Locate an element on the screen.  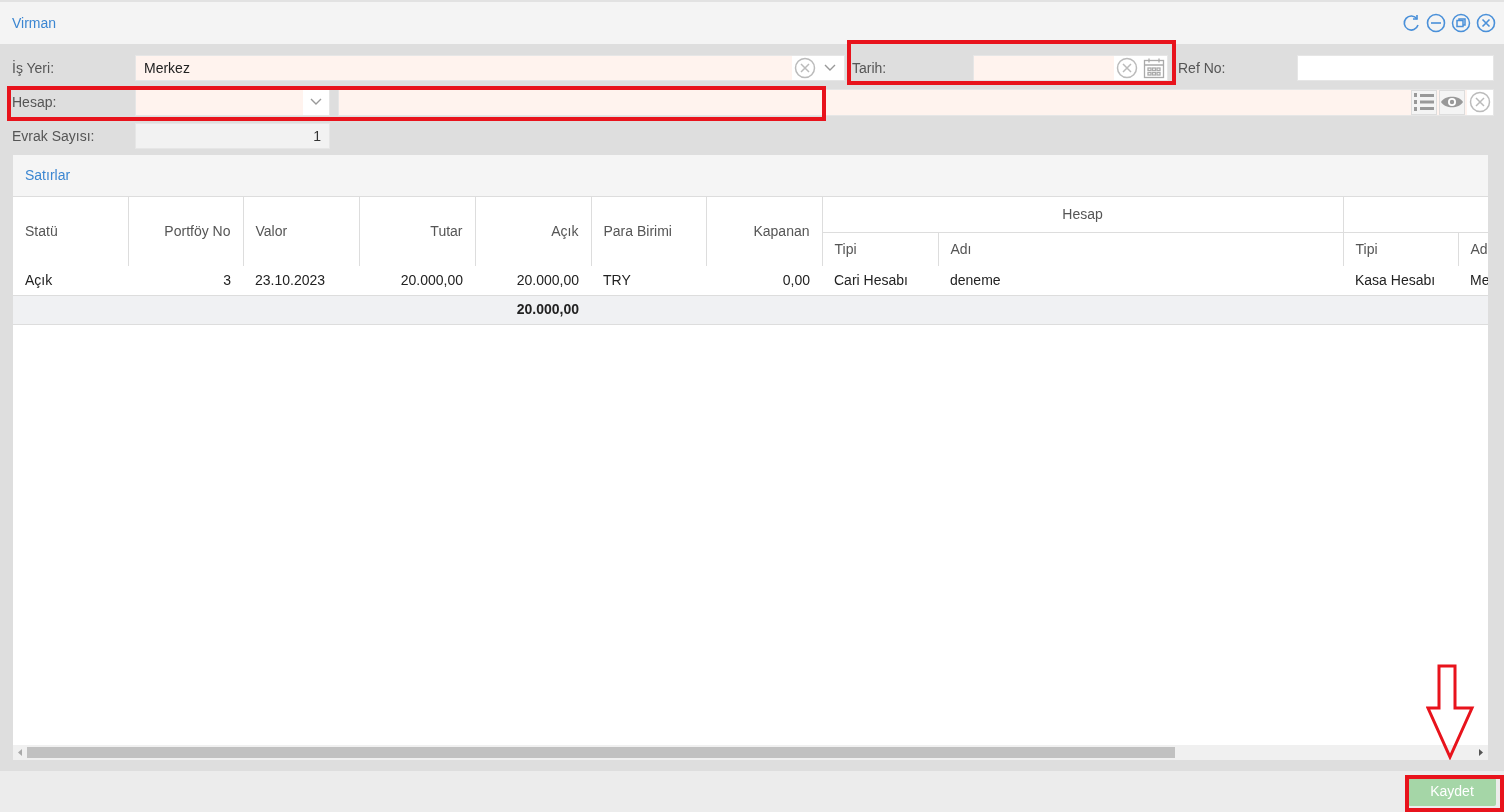
field-value: Merkez is located at coordinates (167, 68).